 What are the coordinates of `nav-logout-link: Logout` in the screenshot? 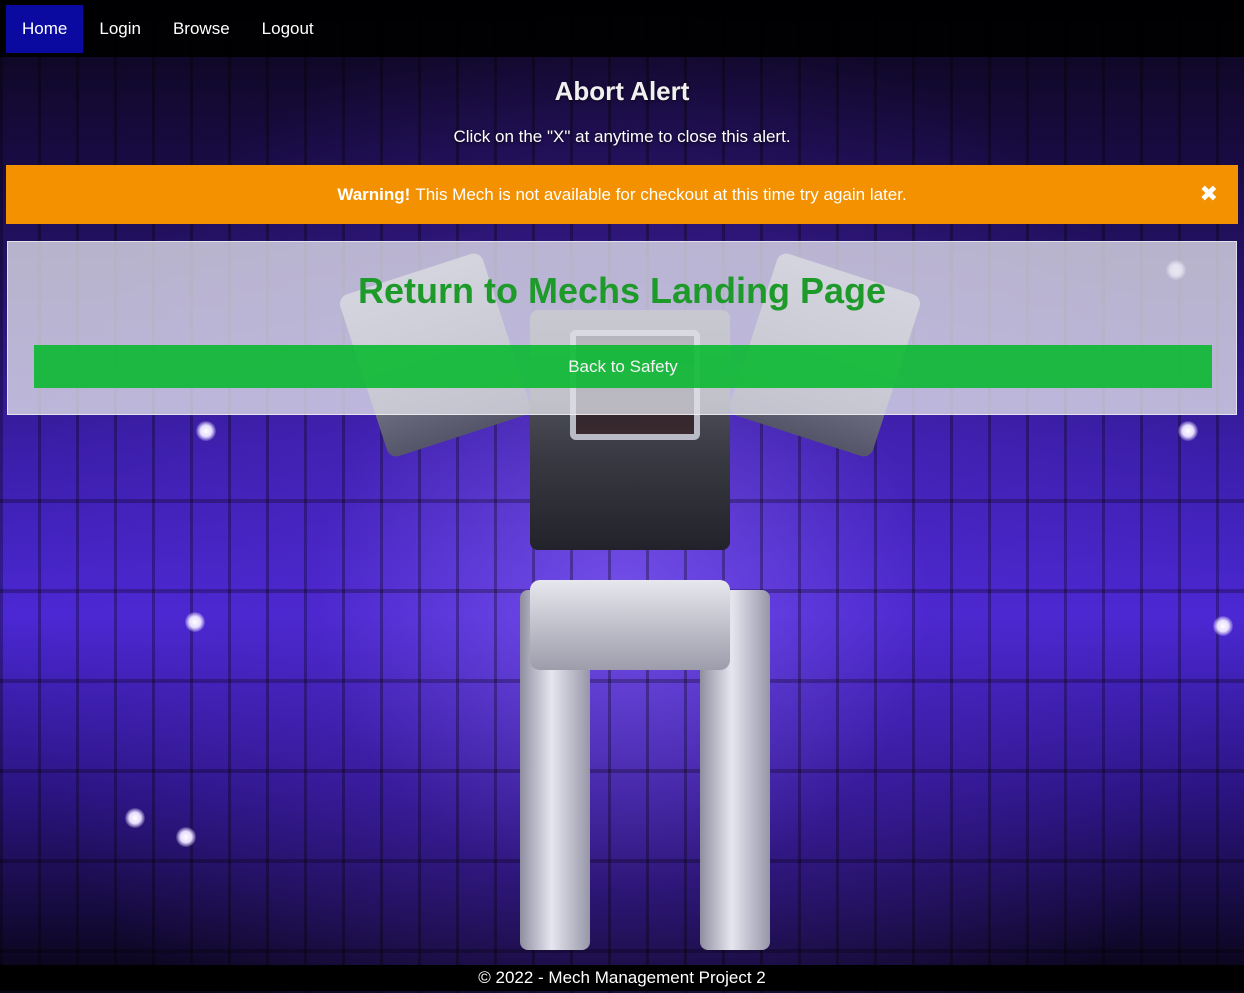 It's located at (288, 29).